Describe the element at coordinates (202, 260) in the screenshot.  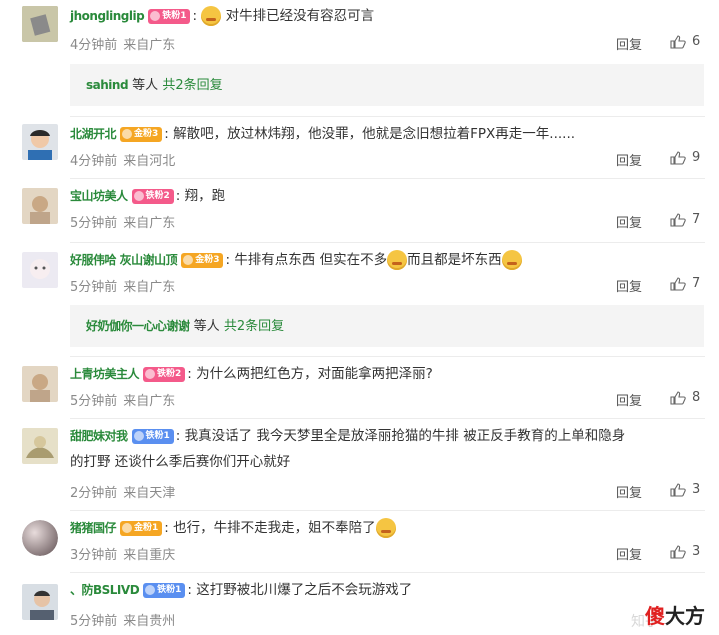
I see `fan-badge: 金粉3` at that location.